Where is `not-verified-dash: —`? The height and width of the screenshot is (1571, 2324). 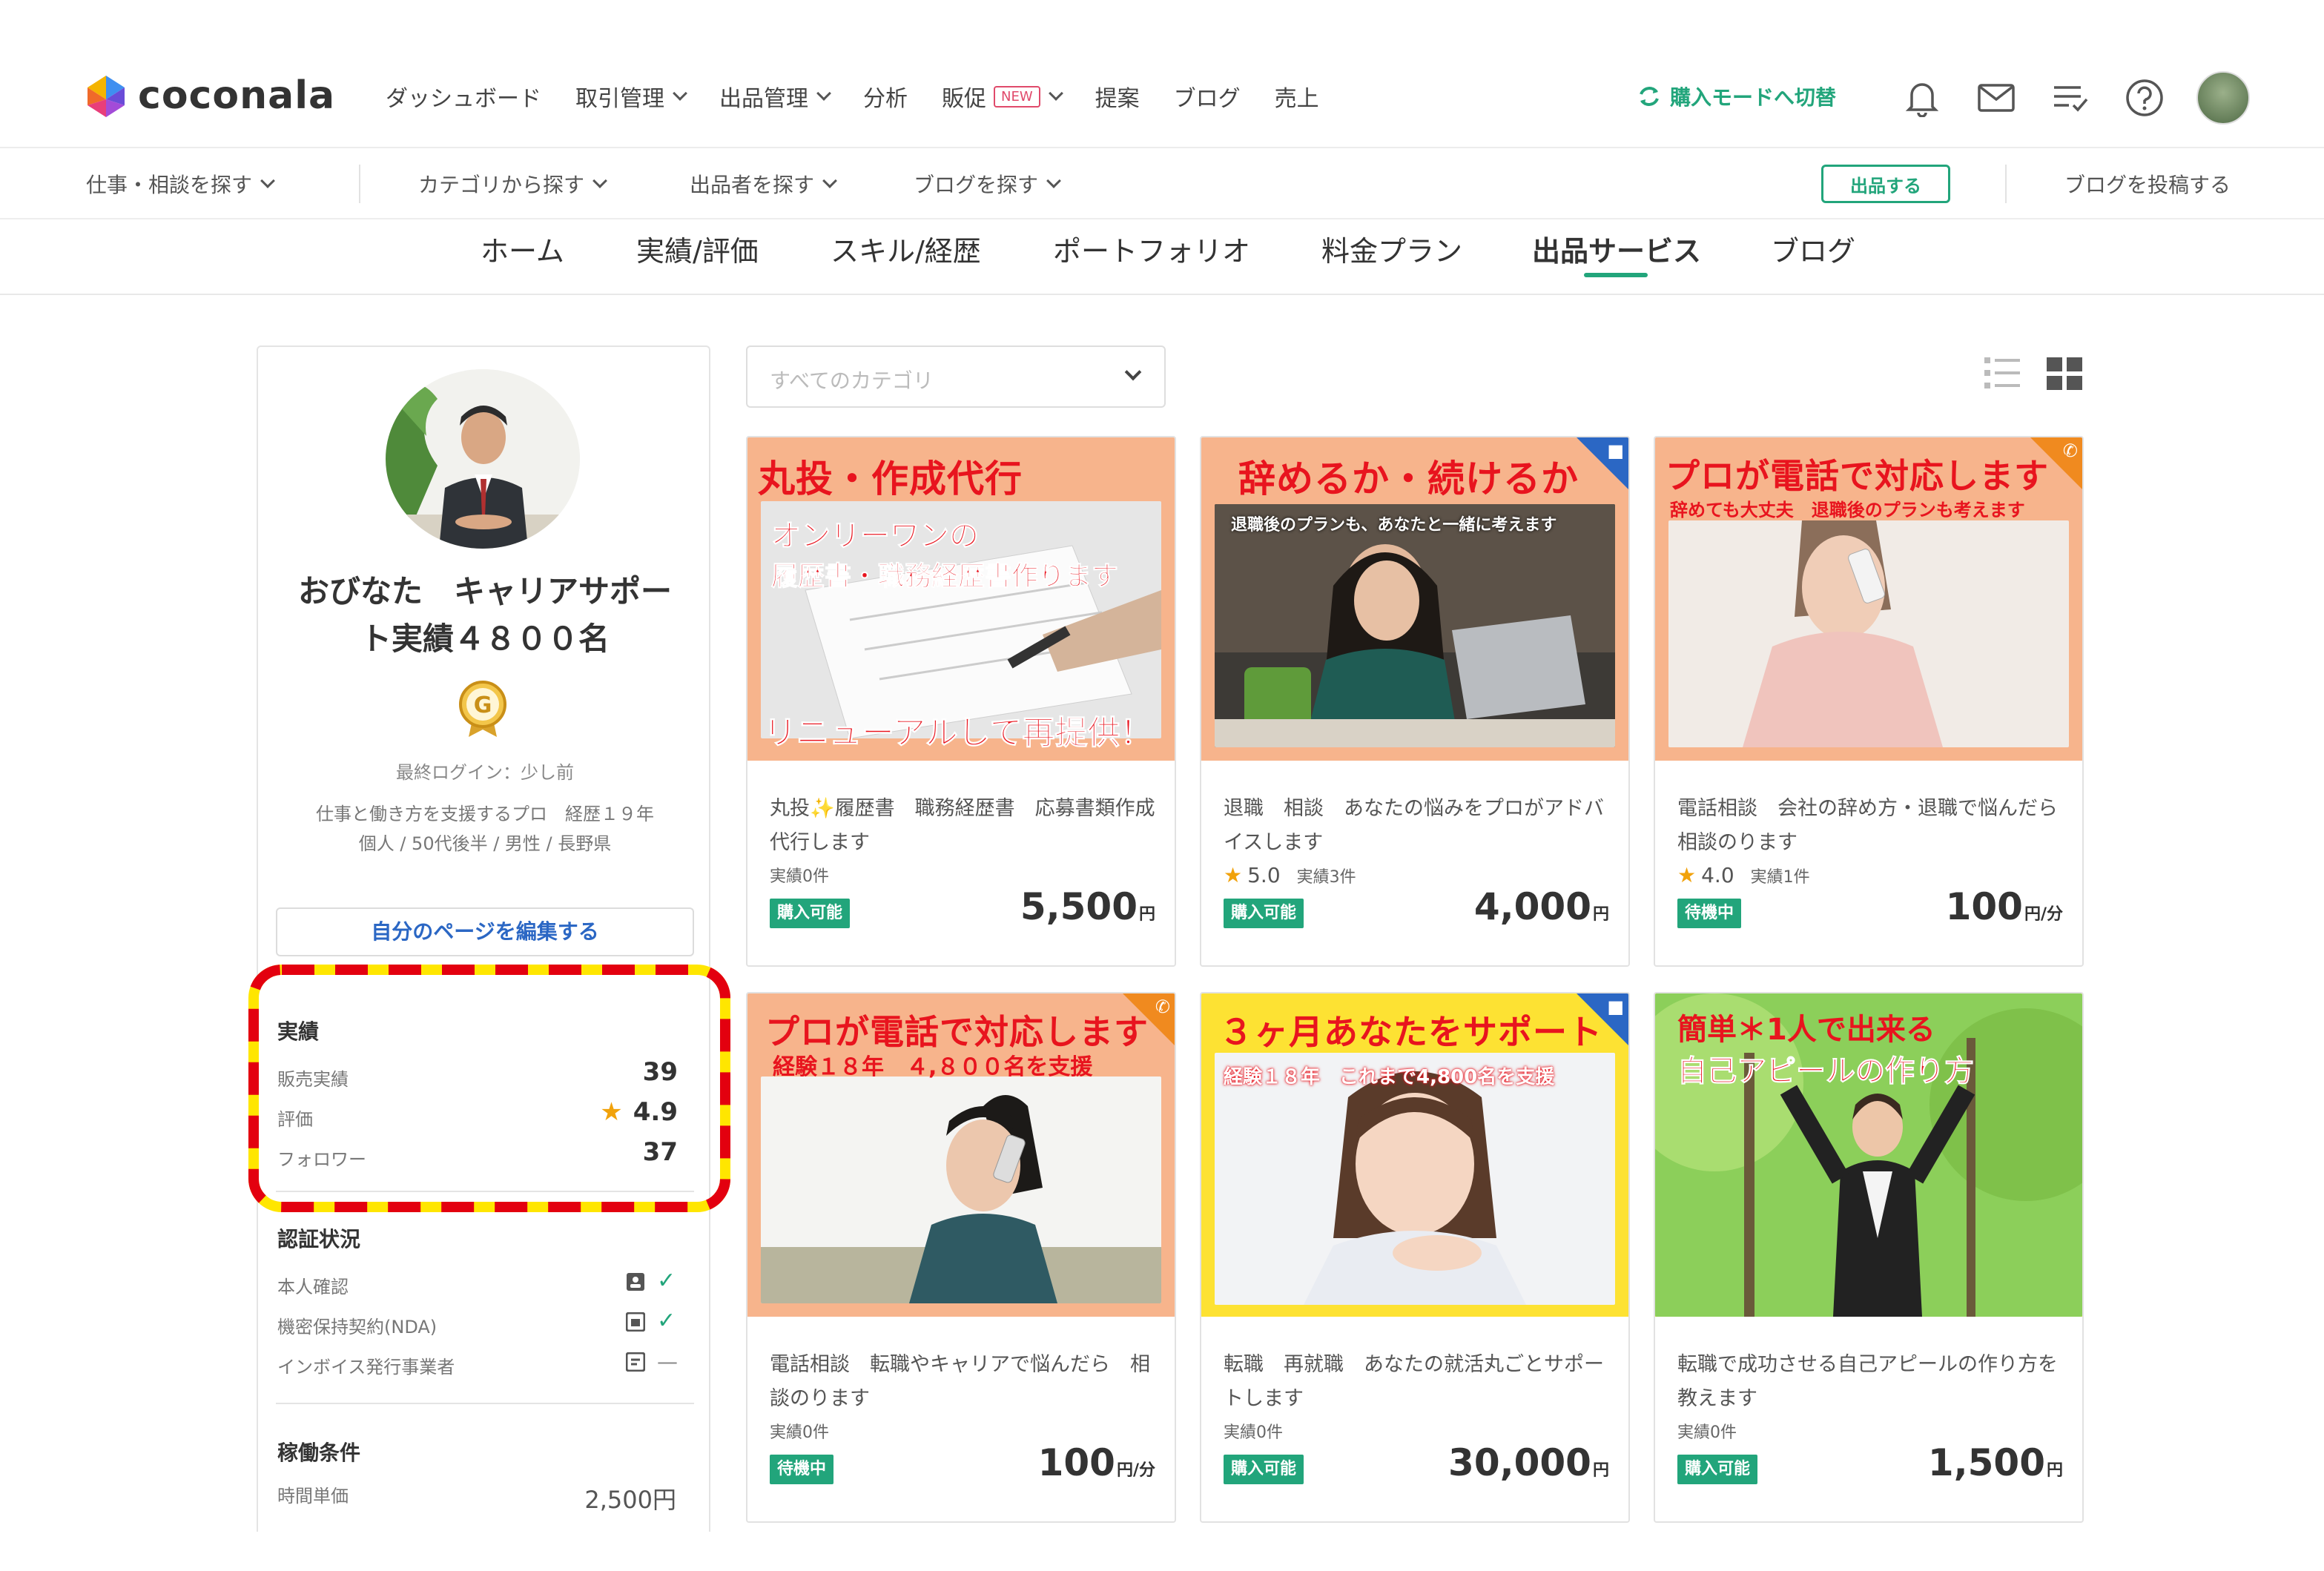
not-verified-dash: — is located at coordinates (667, 1361).